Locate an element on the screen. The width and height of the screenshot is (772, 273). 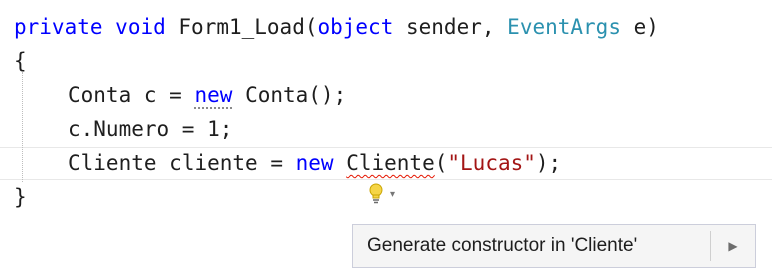
var-cliente: cliente = is located at coordinates (226, 163).